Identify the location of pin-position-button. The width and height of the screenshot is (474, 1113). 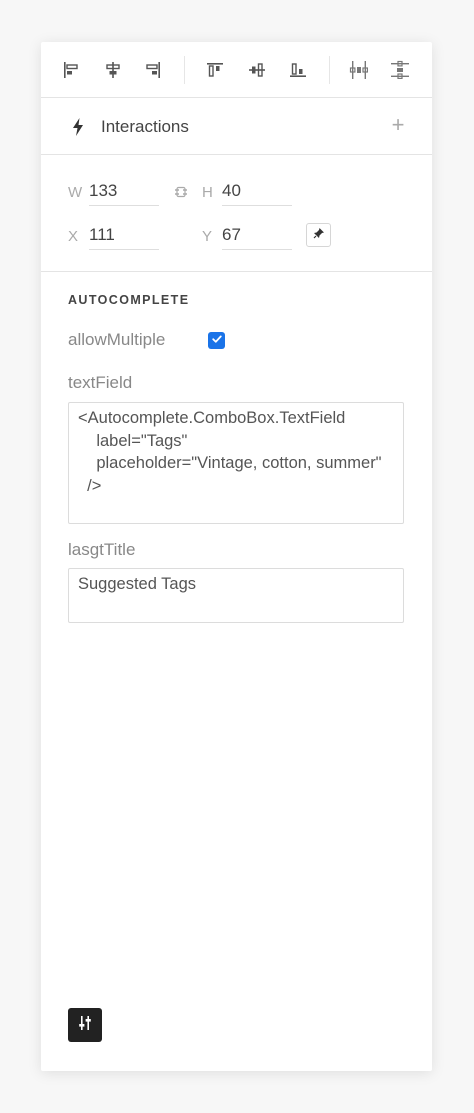
(318, 235).